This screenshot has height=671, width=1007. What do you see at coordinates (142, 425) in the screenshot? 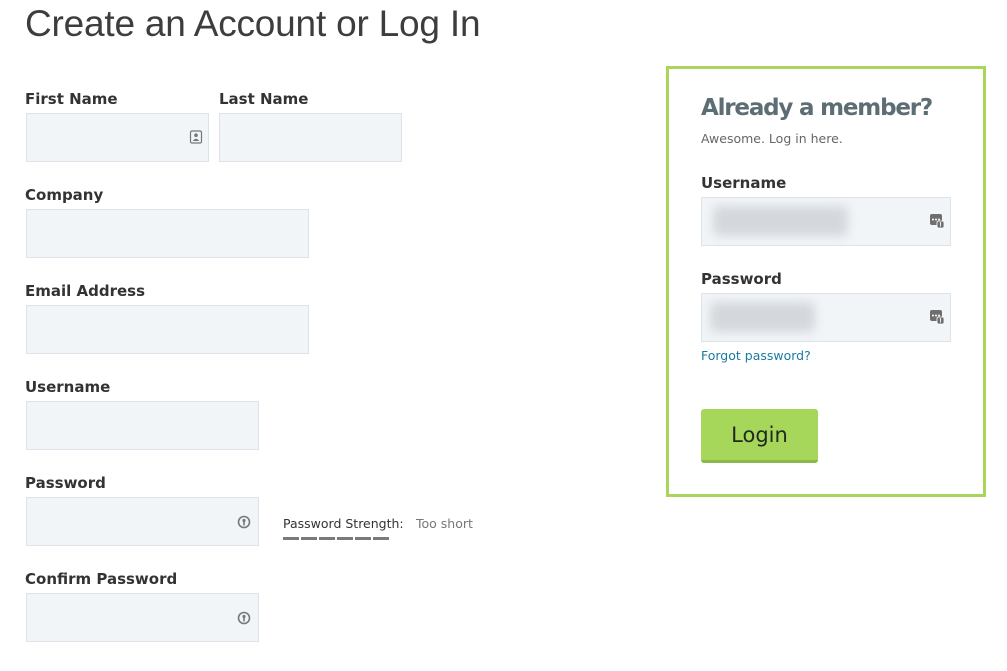
I see `username-input` at bounding box center [142, 425].